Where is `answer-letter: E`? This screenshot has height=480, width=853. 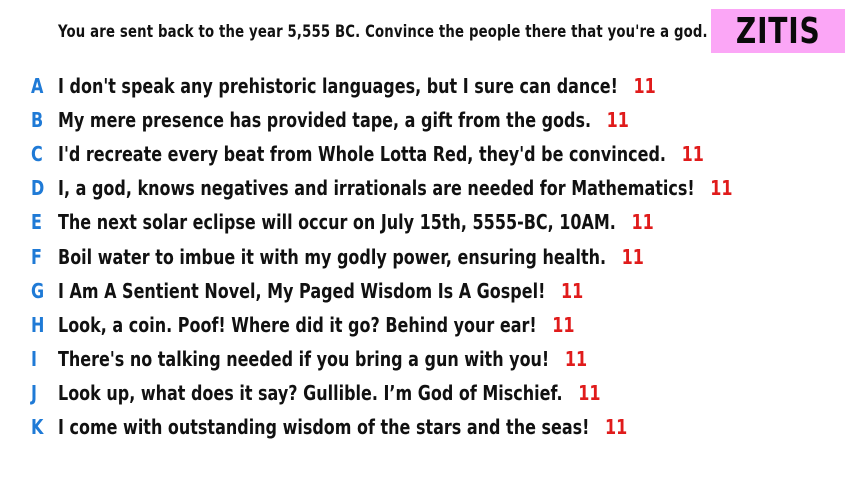 answer-letter: E is located at coordinates (36, 222).